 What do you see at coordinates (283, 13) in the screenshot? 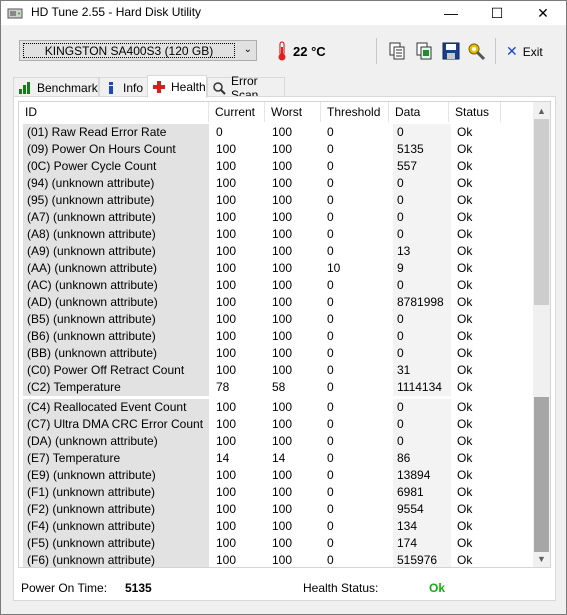
I see `title-bar: HD Tune 2.55 - Hard Disk Utility — ☐ ✕` at bounding box center [283, 13].